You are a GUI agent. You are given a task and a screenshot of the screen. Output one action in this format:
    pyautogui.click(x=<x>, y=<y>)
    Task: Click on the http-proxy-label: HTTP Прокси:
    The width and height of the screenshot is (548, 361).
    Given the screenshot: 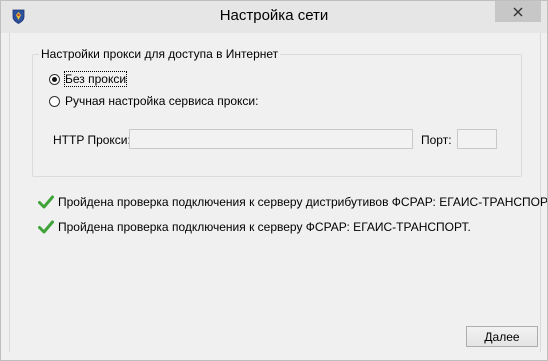 What is the action you would take?
    pyautogui.click(x=92, y=140)
    